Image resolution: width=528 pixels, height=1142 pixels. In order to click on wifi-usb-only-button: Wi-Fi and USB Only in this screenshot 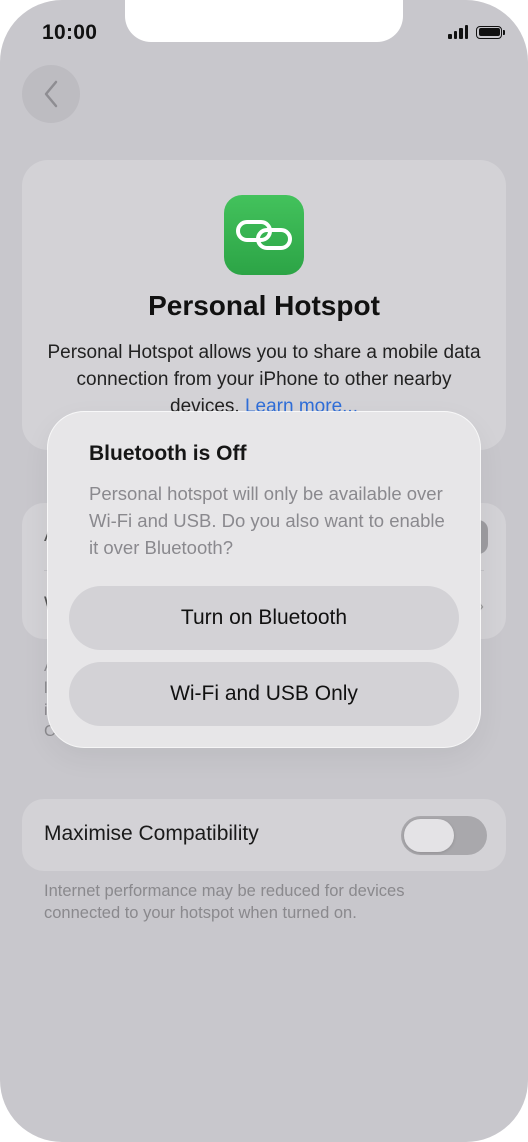, I will do `click(264, 694)`.